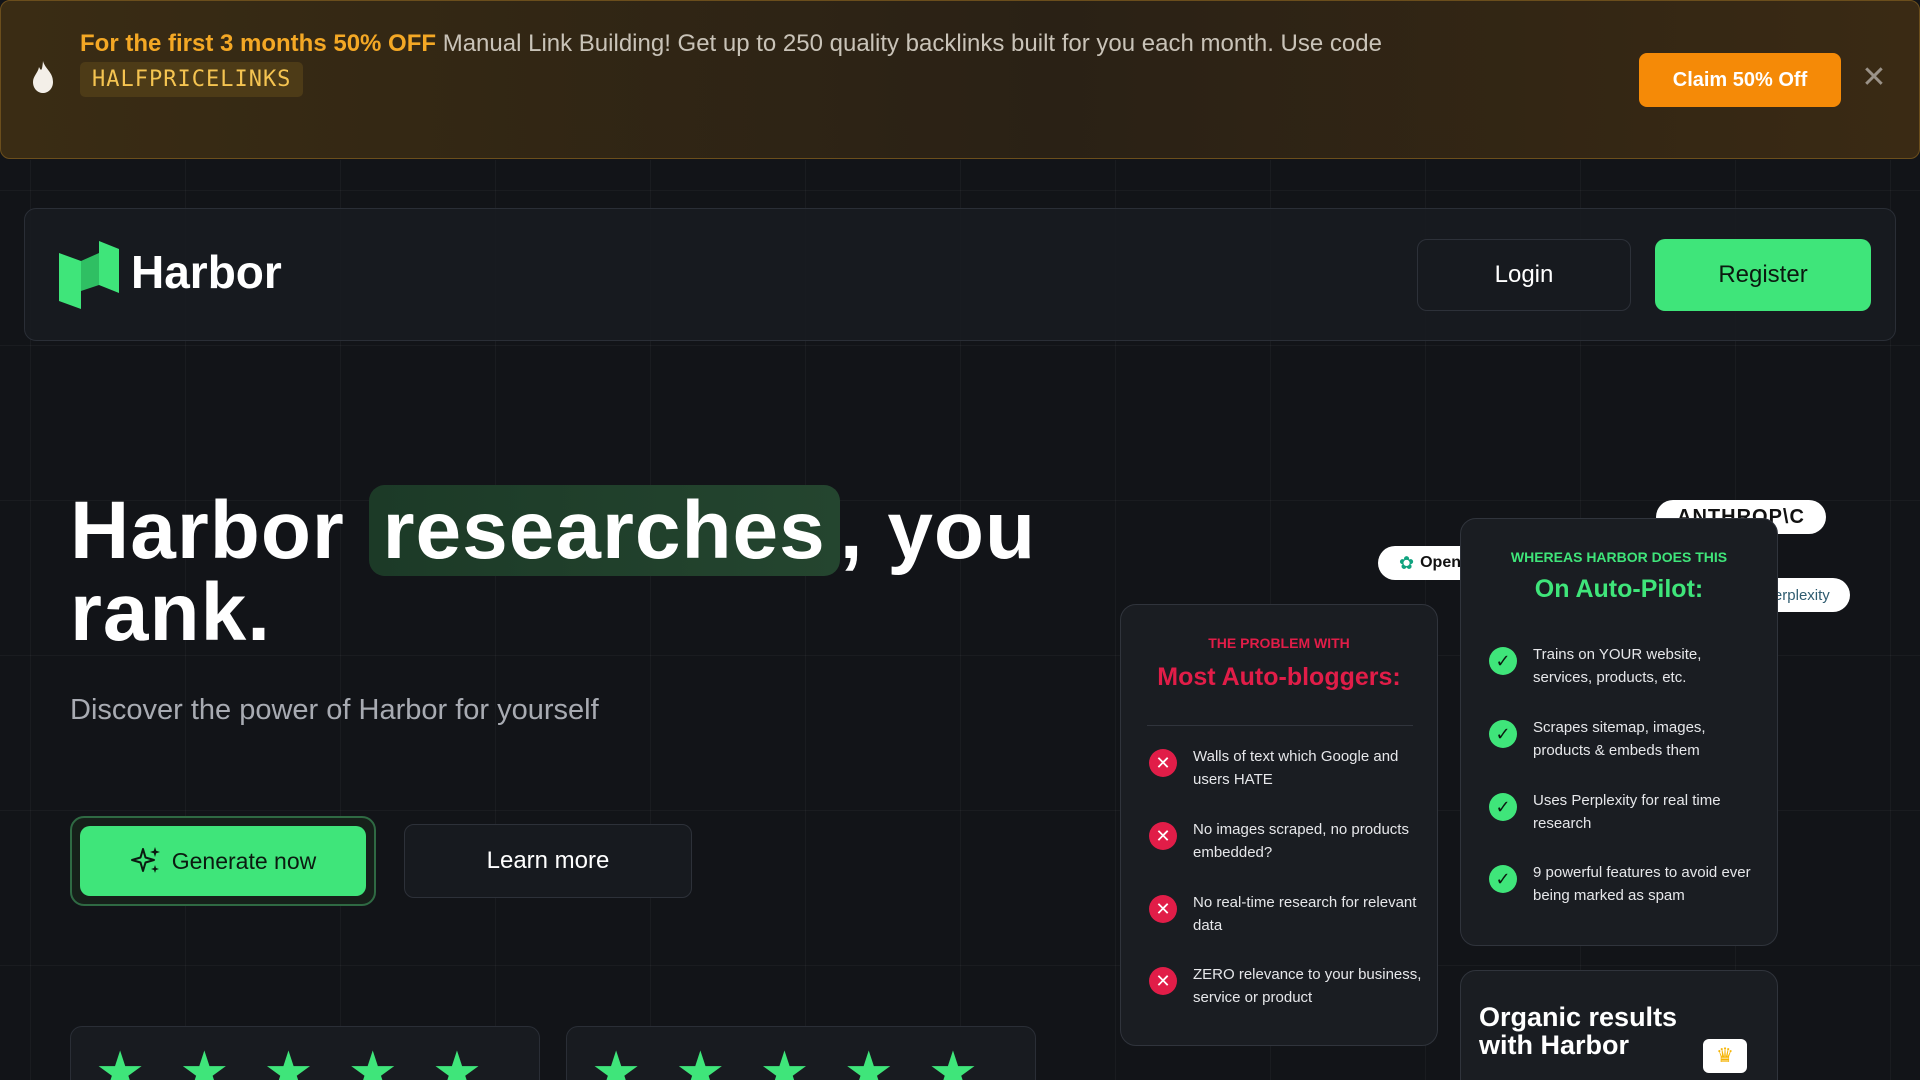 The height and width of the screenshot is (1080, 1920). I want to click on claim-offer-button: Claim 50% Off, so click(1740, 80).